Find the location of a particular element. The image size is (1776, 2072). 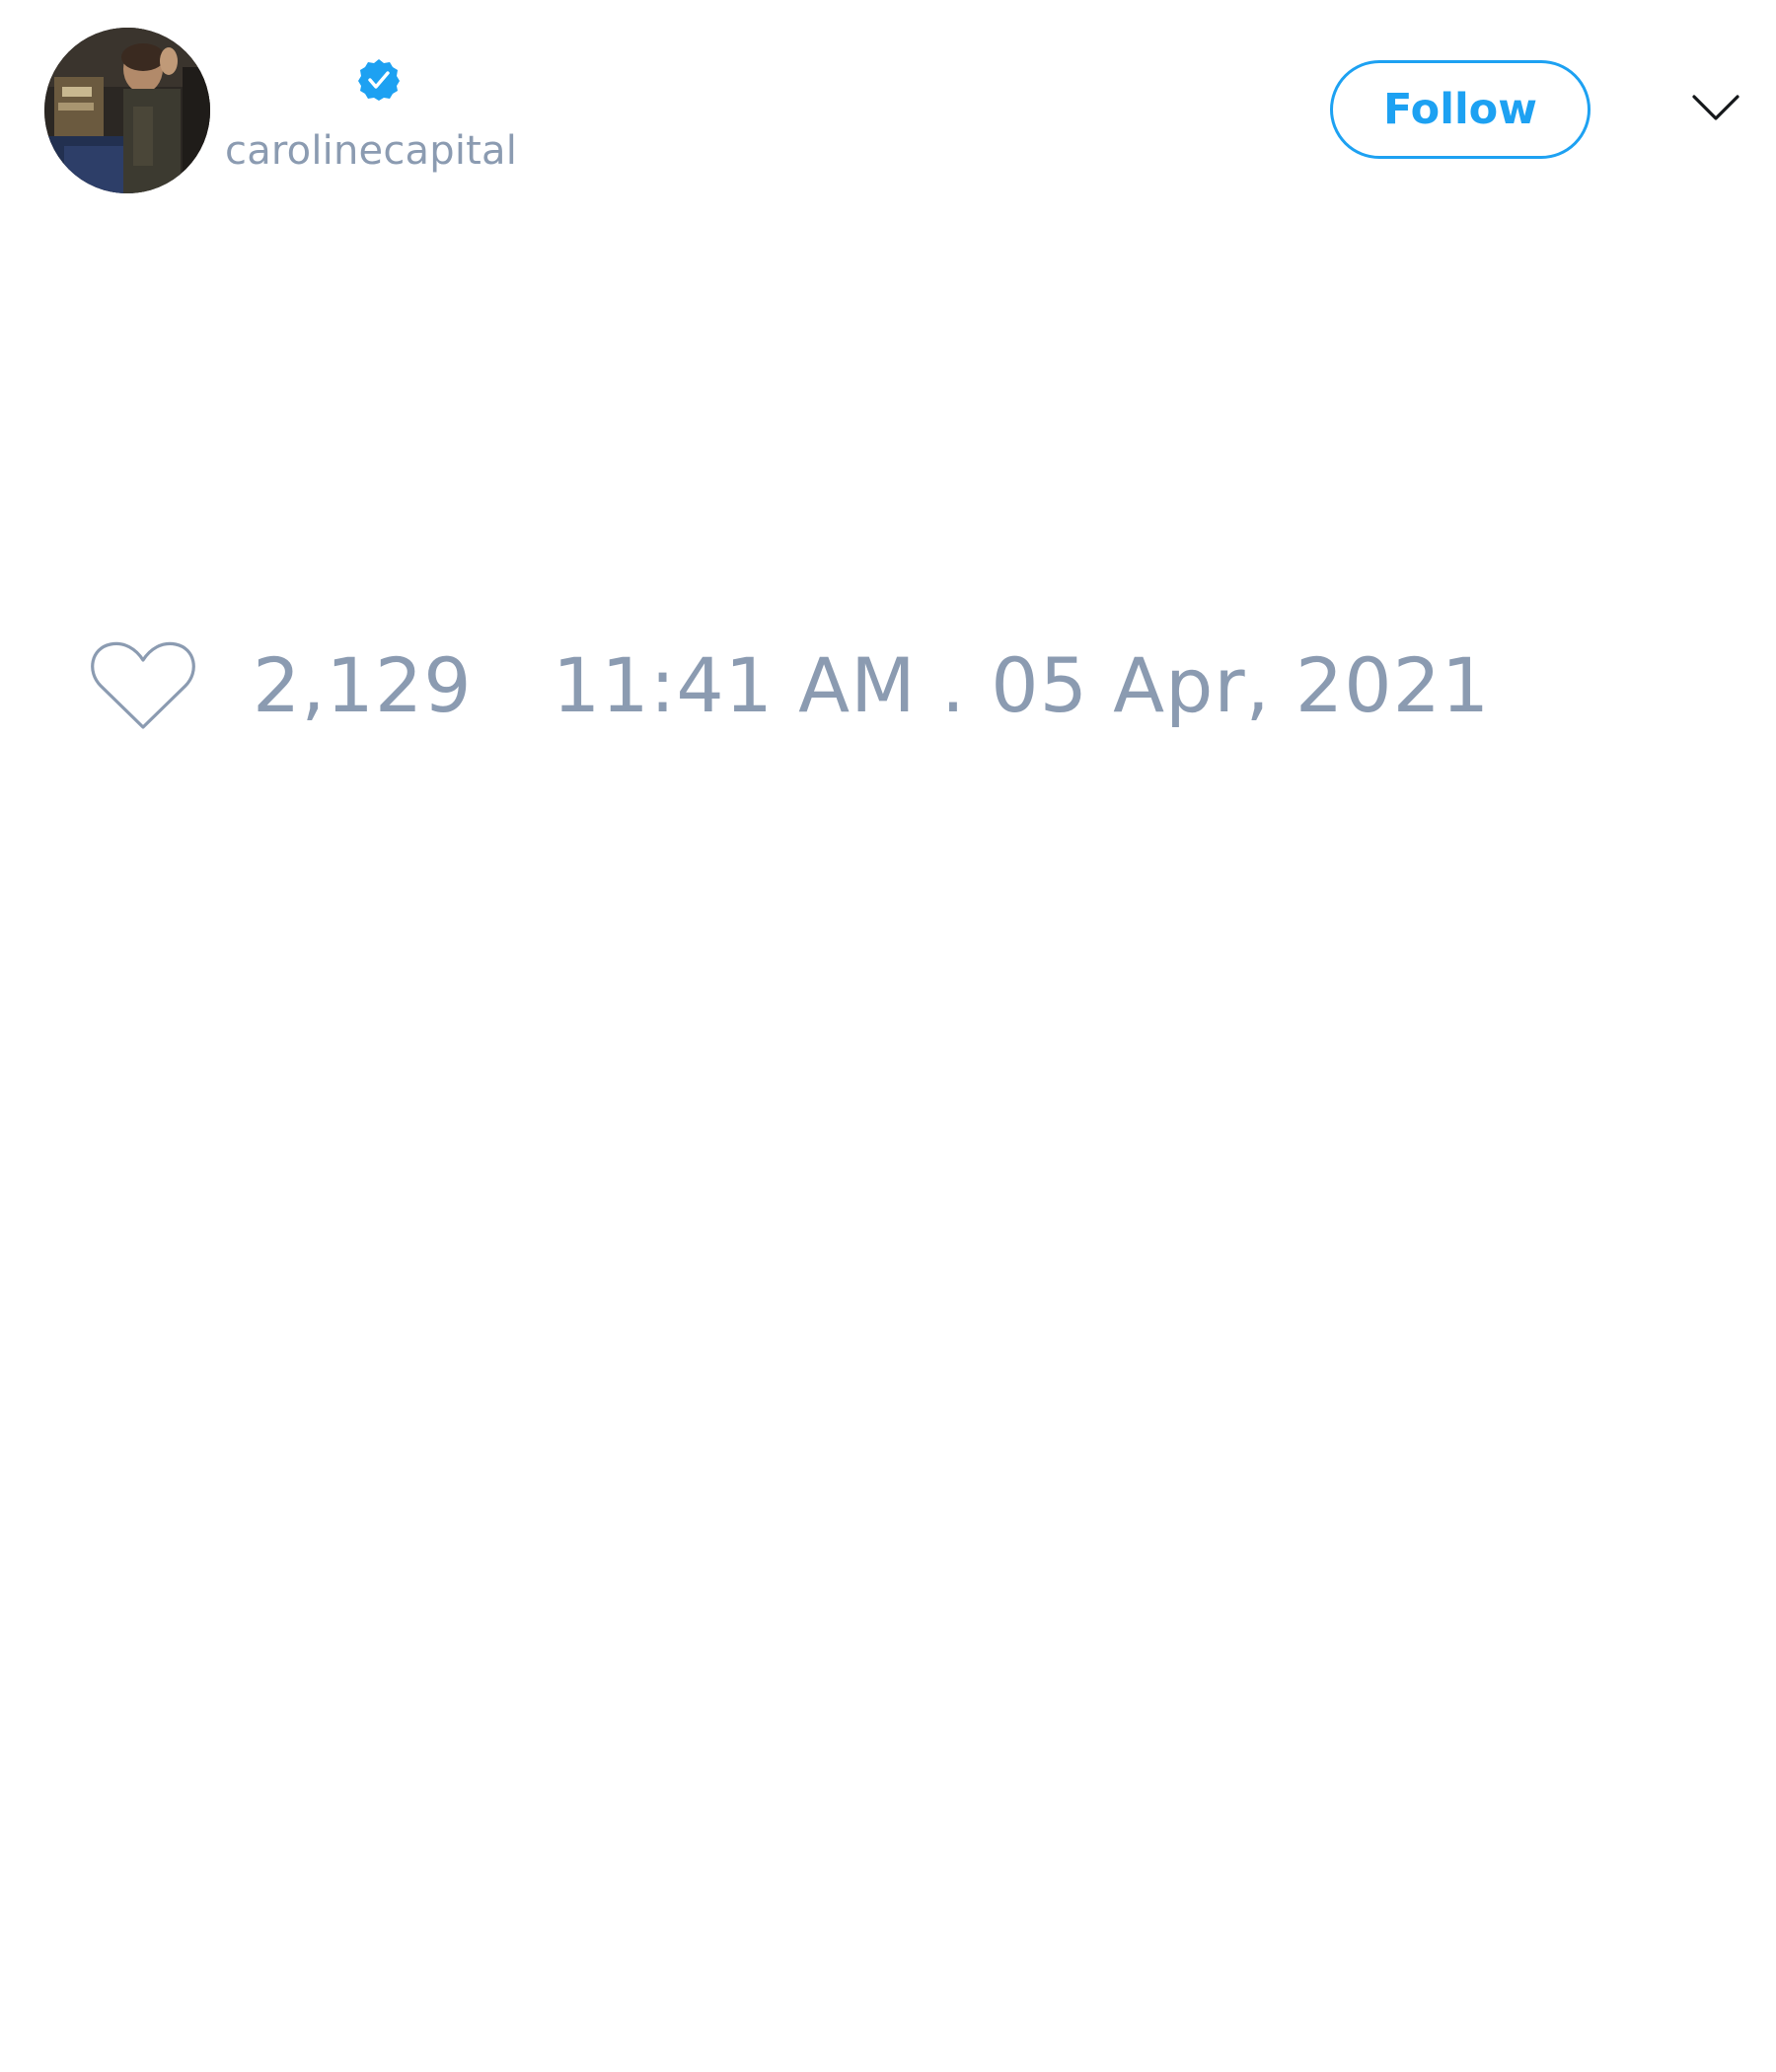

author-handle: carolinecapital is located at coordinates (371, 151).